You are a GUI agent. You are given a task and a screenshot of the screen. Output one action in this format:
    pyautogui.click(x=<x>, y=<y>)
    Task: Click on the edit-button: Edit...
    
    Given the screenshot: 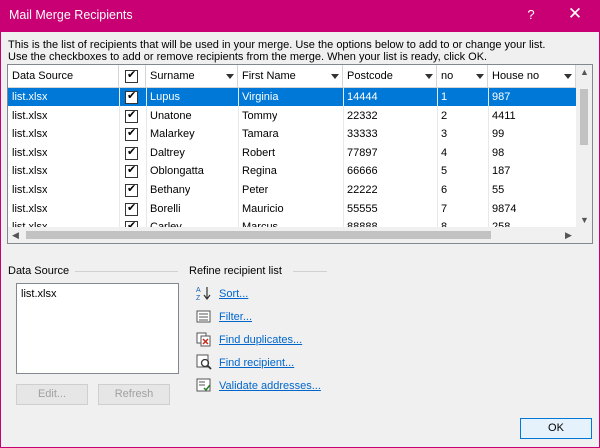 What is the action you would take?
    pyautogui.click(x=52, y=394)
    